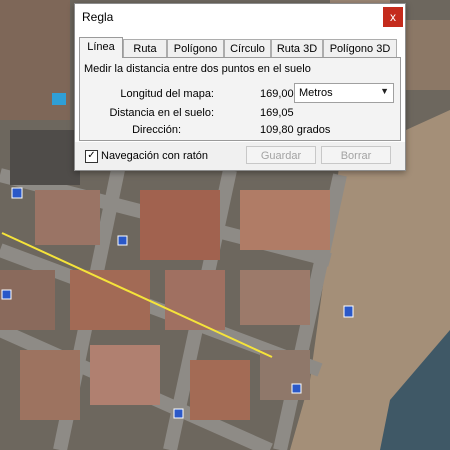  I want to click on dialog-footer: ✓ Navegación con ratón Guardar Borrar, so click(240, 156).